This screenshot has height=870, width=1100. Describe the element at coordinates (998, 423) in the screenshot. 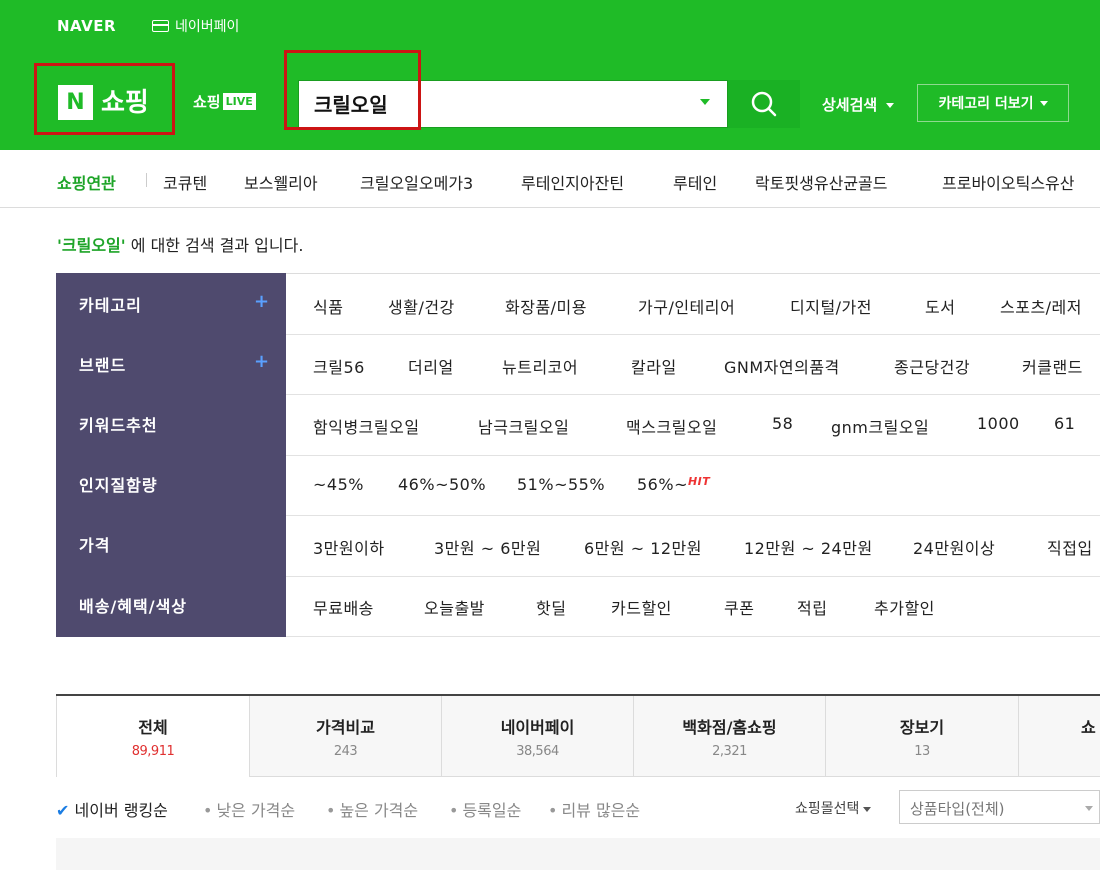

I see `filter-option: 1000` at that location.